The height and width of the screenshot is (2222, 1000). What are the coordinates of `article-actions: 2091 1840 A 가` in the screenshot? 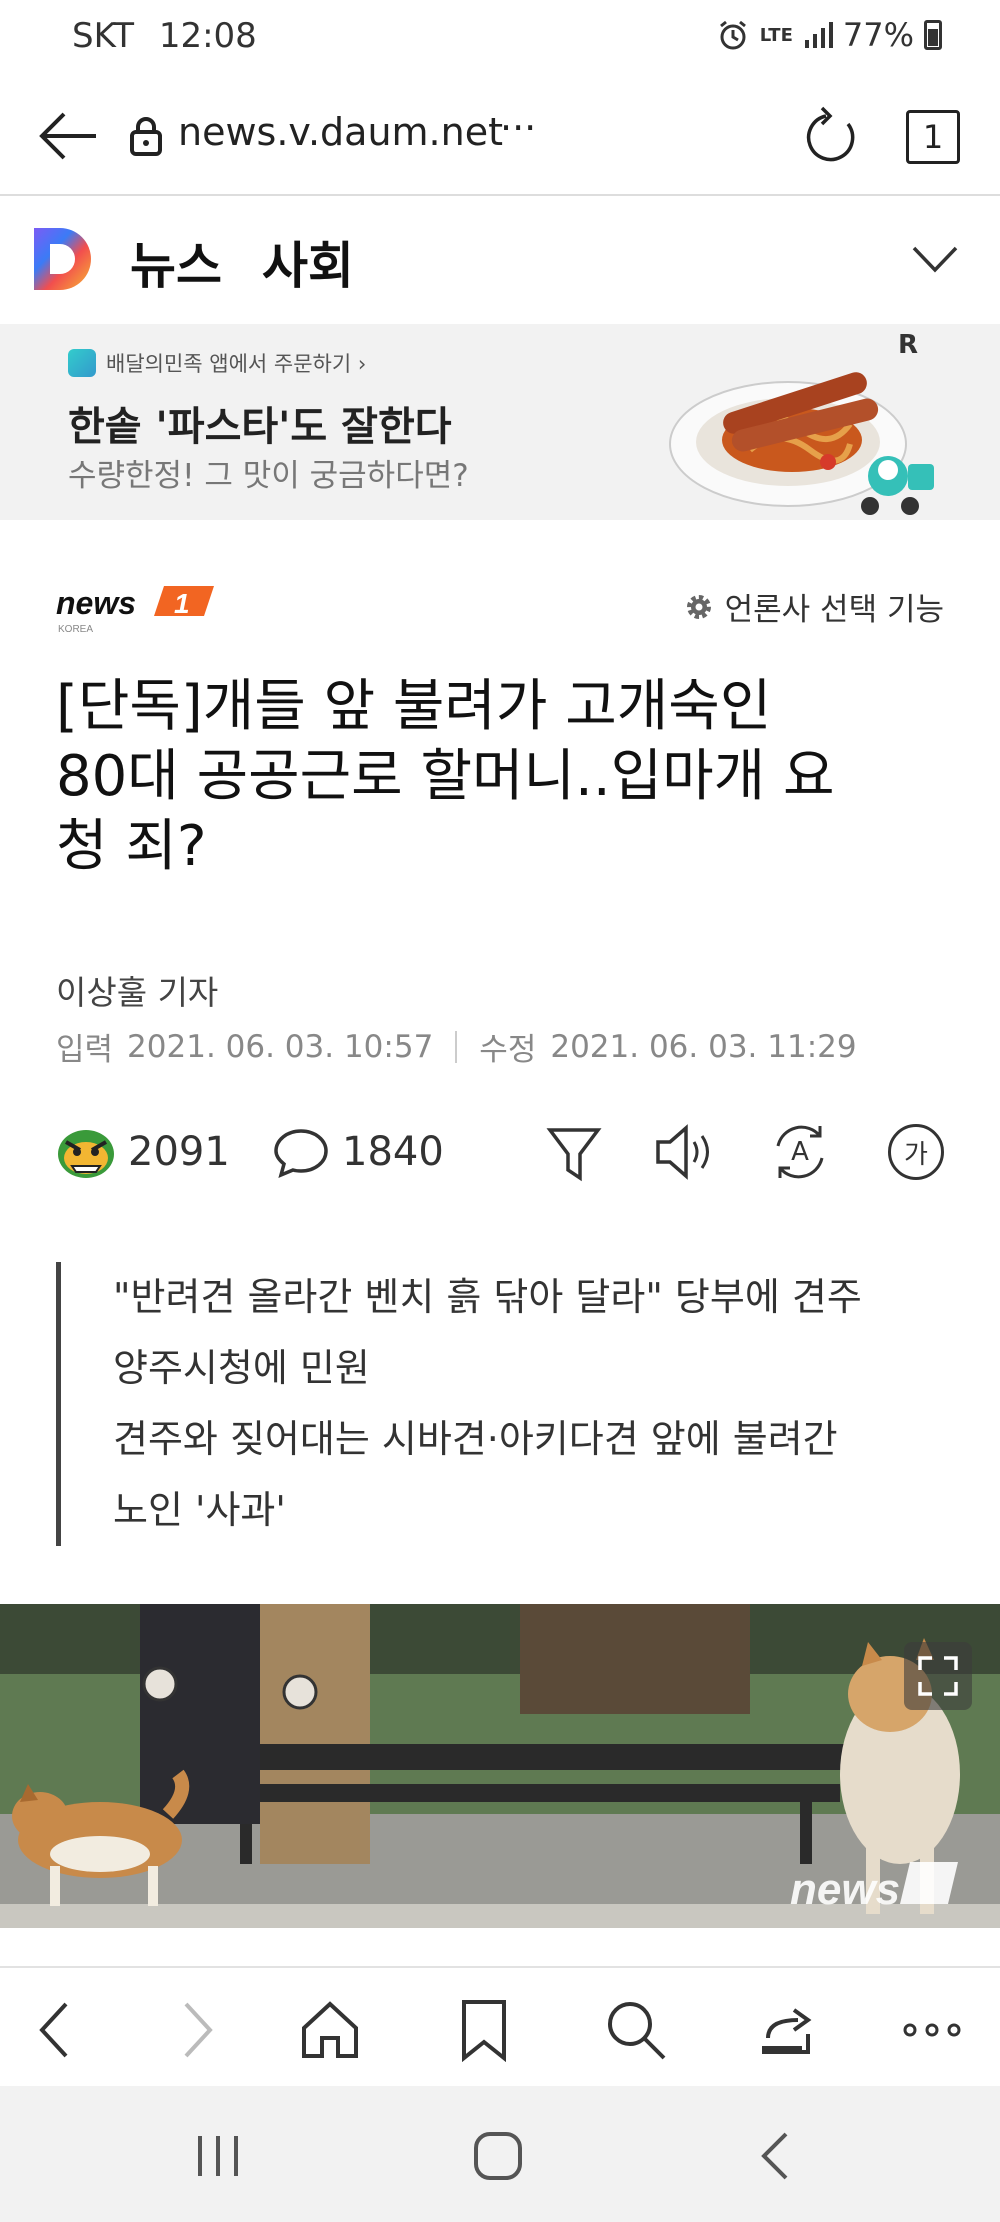 It's located at (500, 1152).